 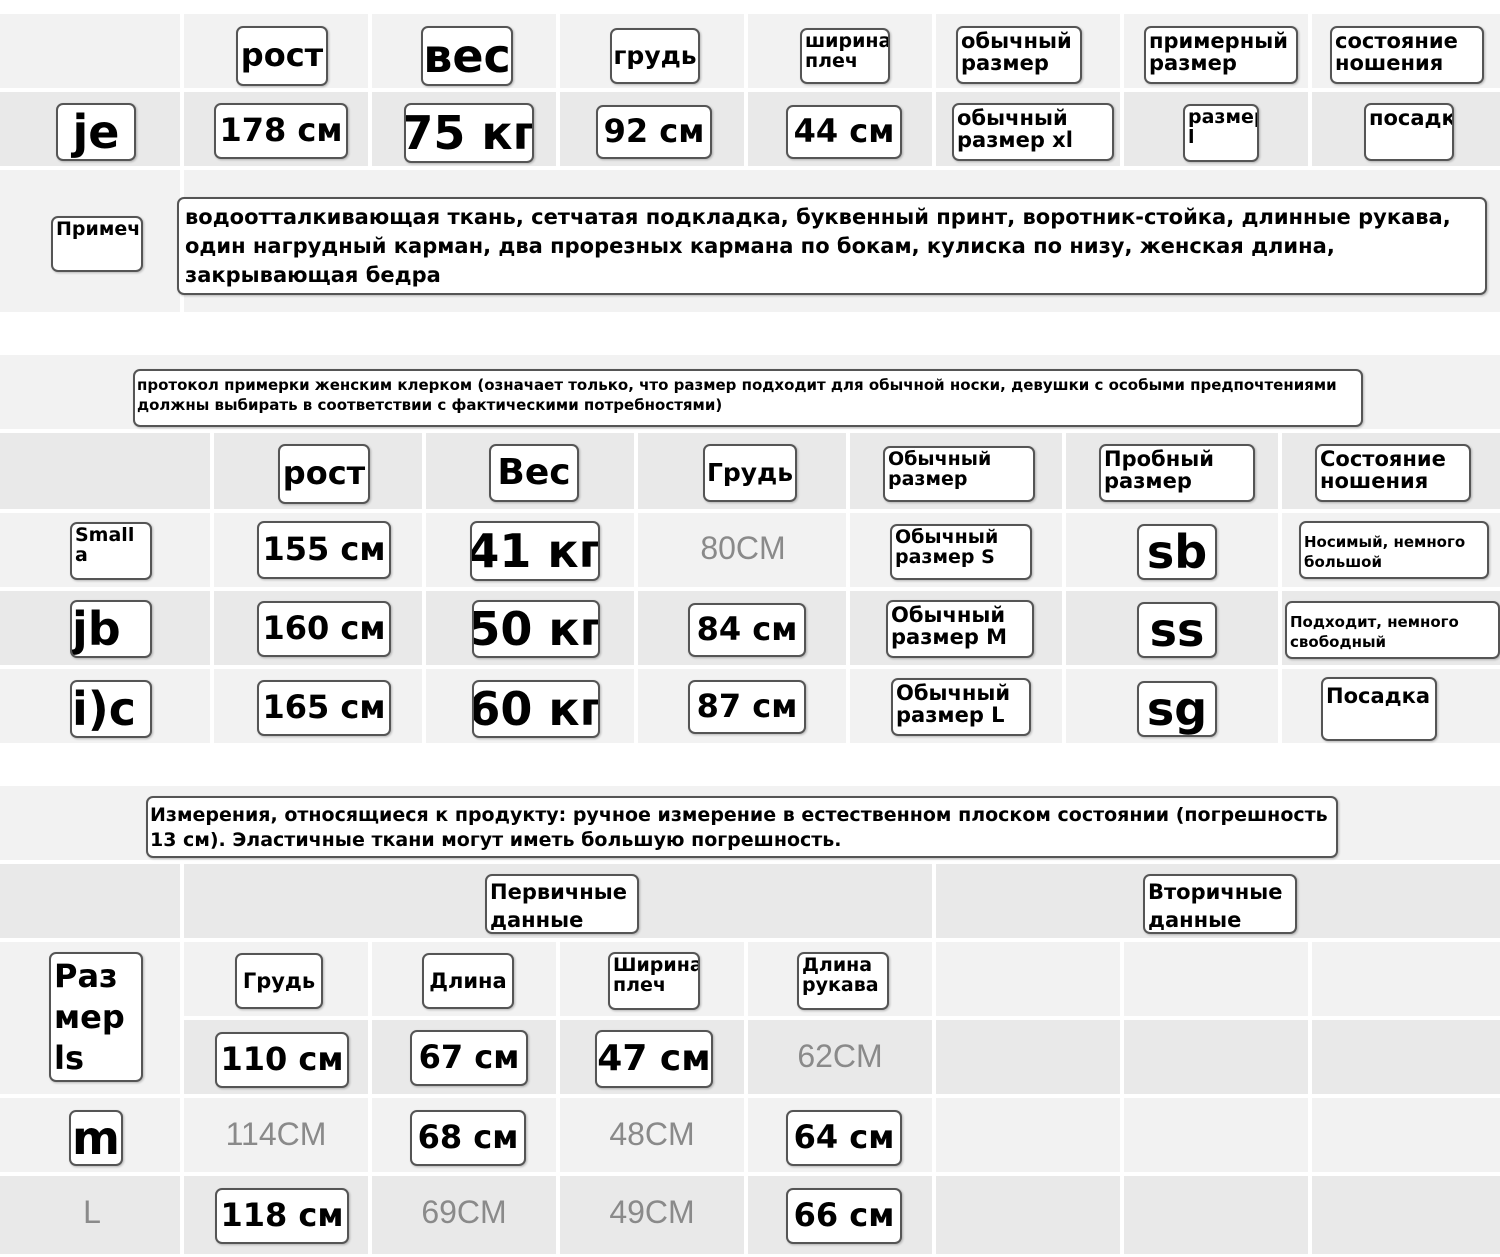 I want to click on value-chest: 84 см, so click(x=747, y=630).